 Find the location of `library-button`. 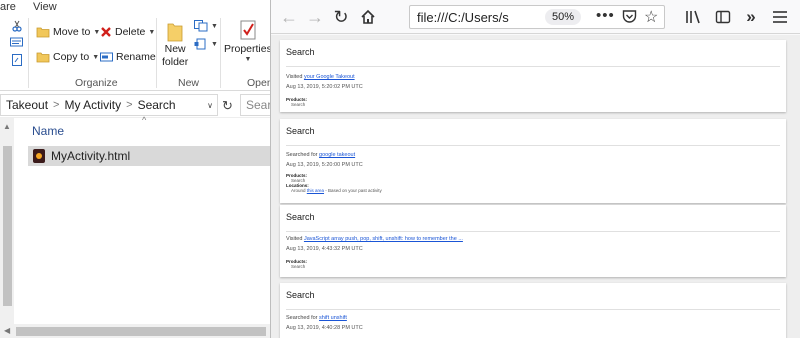

library-button is located at coordinates (693, 17).